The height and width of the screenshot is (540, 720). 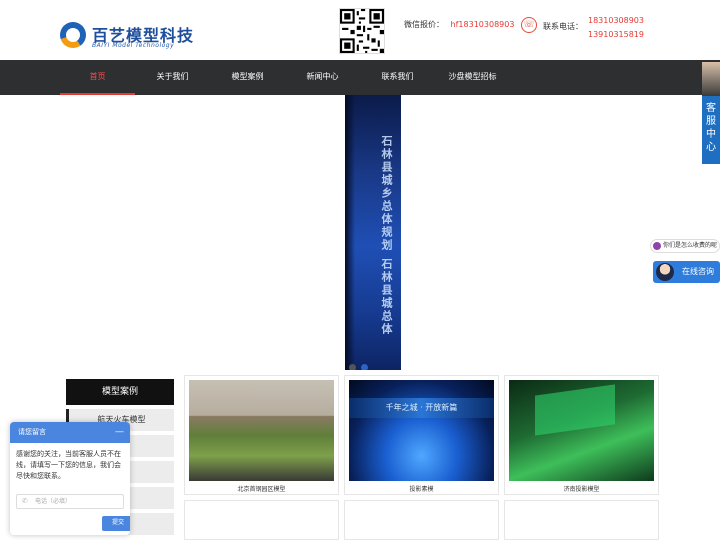 What do you see at coordinates (665, 272) in the screenshot?
I see `agent-avatar` at bounding box center [665, 272].